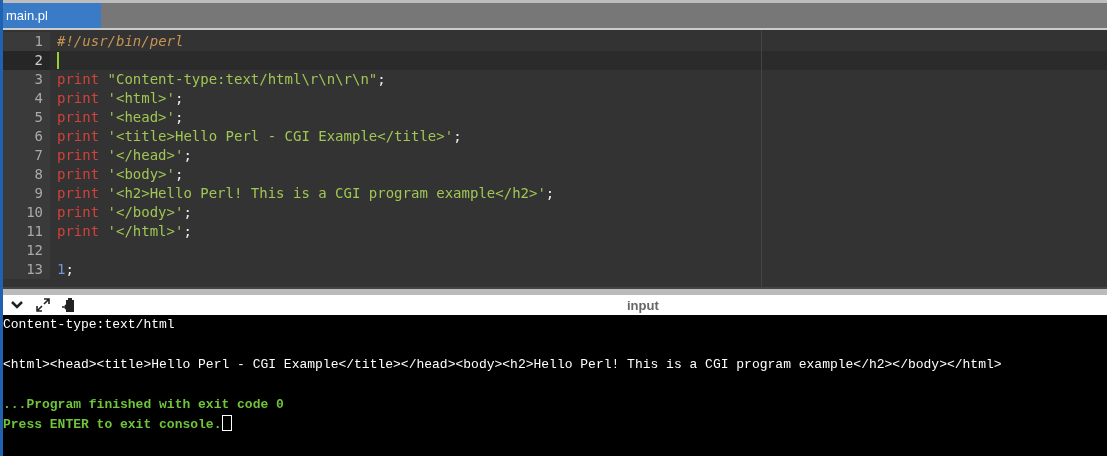  Describe the element at coordinates (52, 15) in the screenshot. I see `file-tab: main.pl` at that location.